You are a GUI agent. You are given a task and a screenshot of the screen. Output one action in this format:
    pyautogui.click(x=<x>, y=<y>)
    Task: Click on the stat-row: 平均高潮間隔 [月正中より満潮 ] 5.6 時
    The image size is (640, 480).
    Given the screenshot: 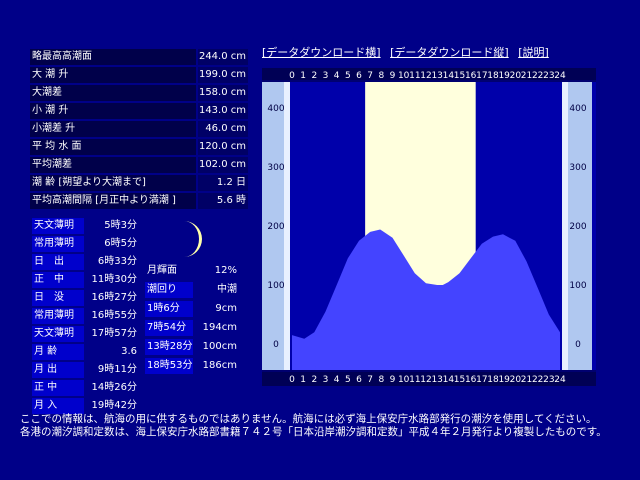 What is the action you would take?
    pyautogui.click(x=139, y=201)
    